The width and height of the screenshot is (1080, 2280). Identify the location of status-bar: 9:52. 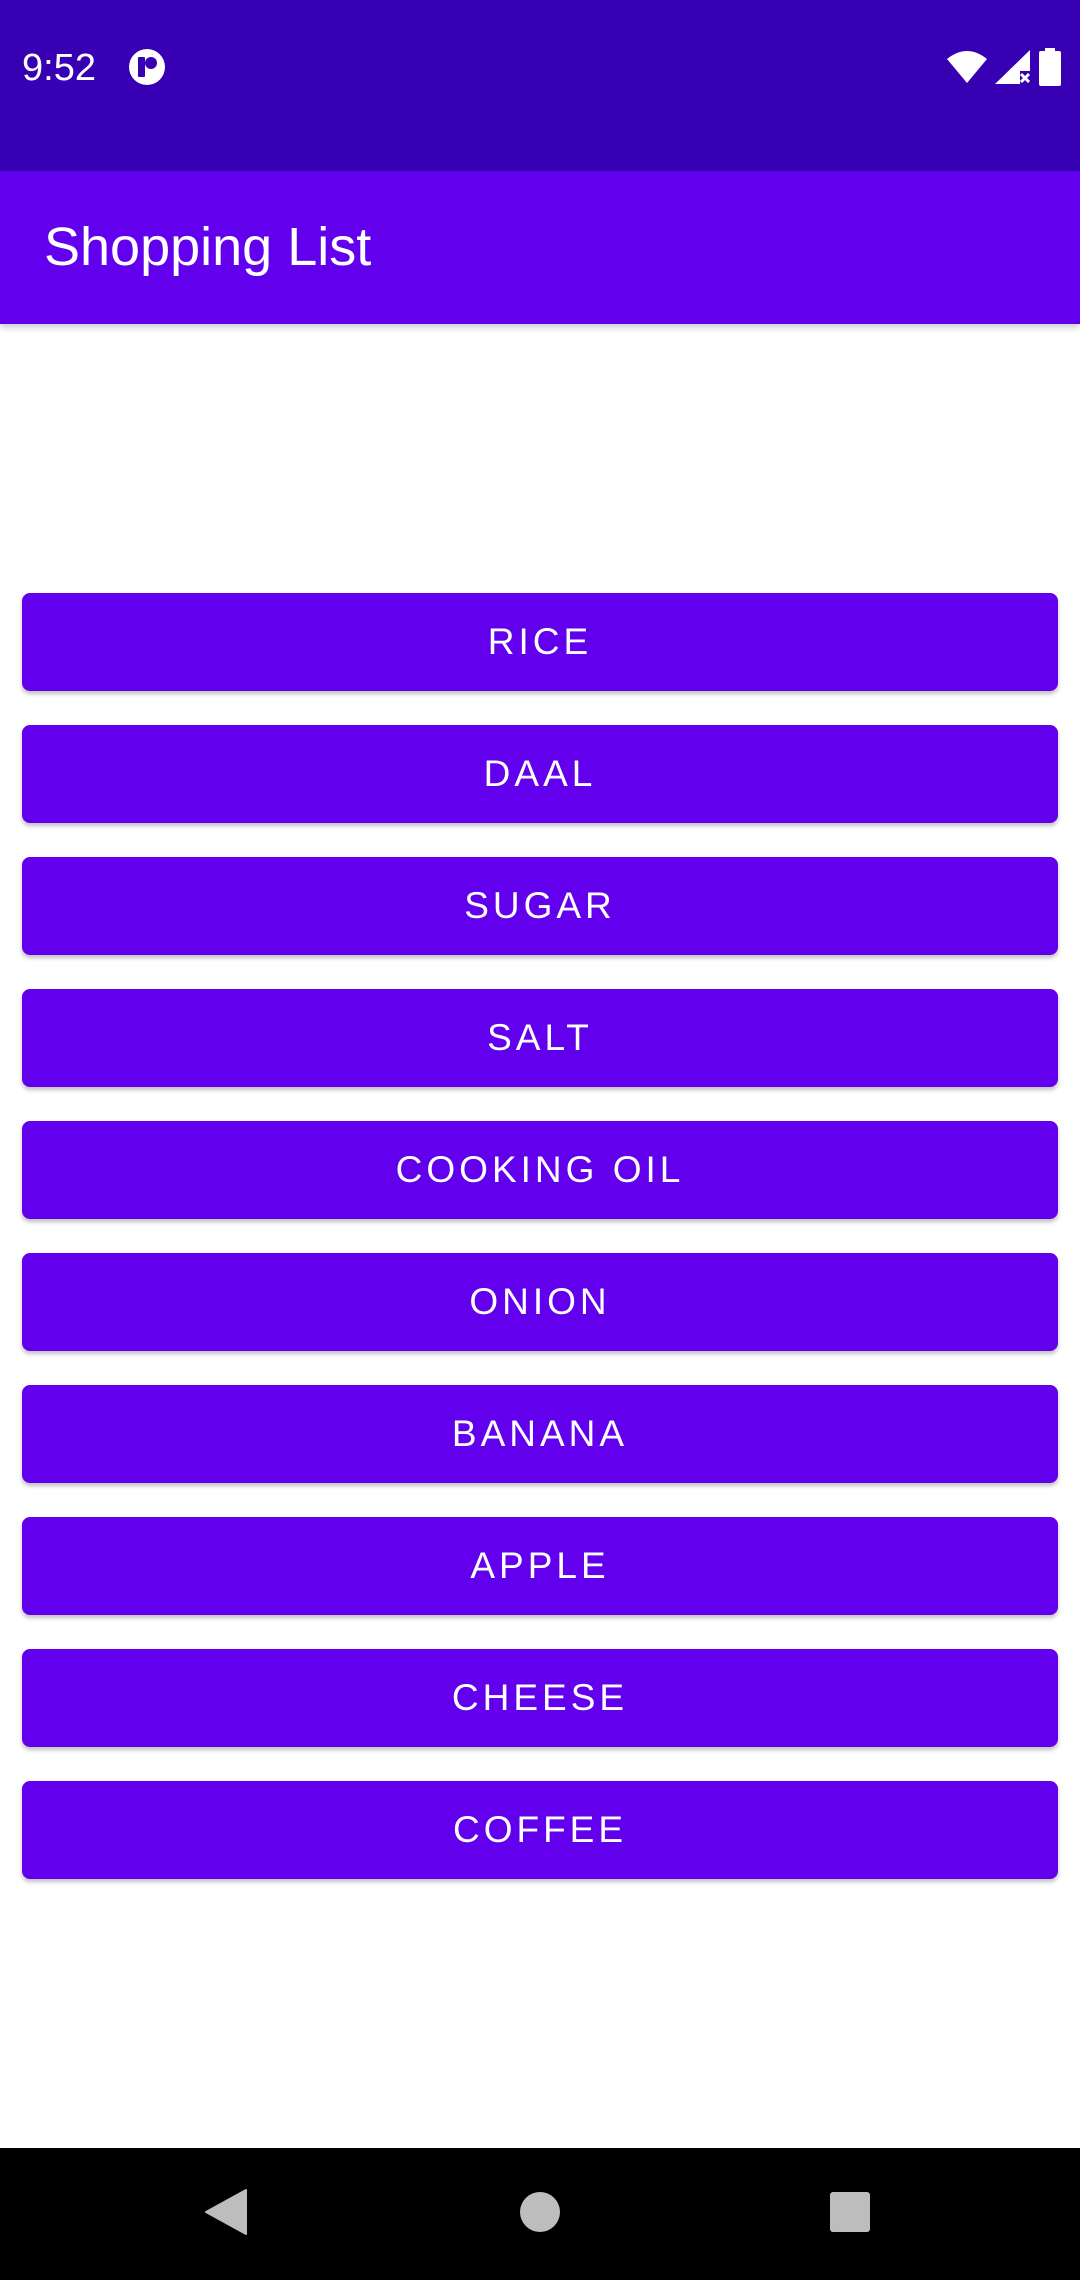
(540, 85).